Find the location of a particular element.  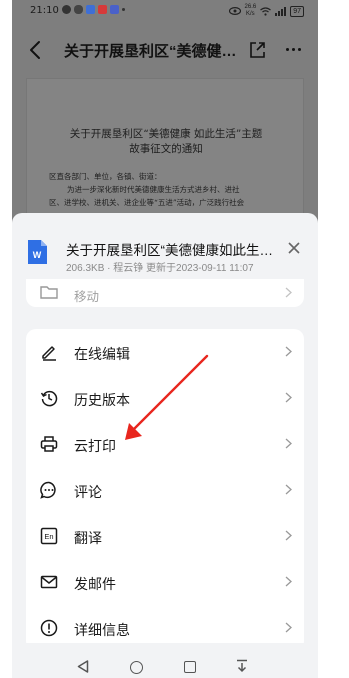

menu-item-online-edit: 在线编辑 is located at coordinates (165, 352).